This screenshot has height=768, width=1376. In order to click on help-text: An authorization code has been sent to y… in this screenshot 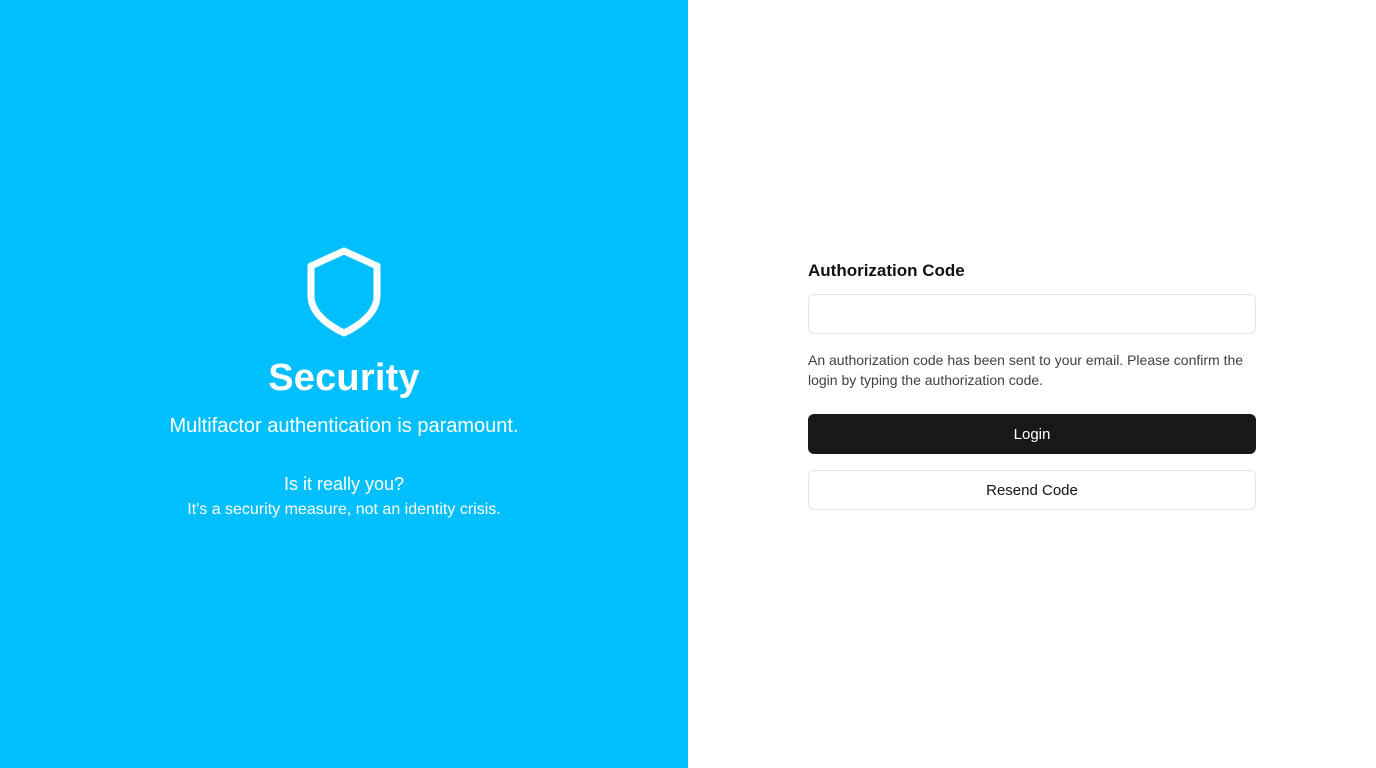, I will do `click(1026, 370)`.